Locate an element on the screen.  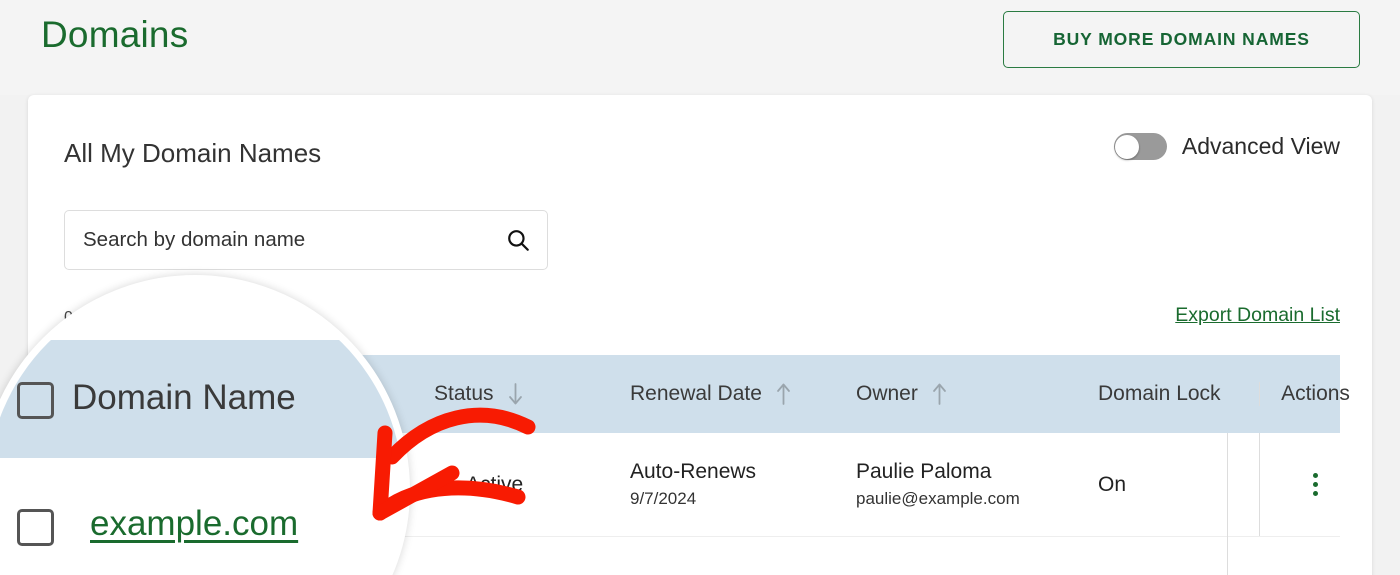
header-domain-lock-label: Domain Lock is located at coordinates (1159, 393).